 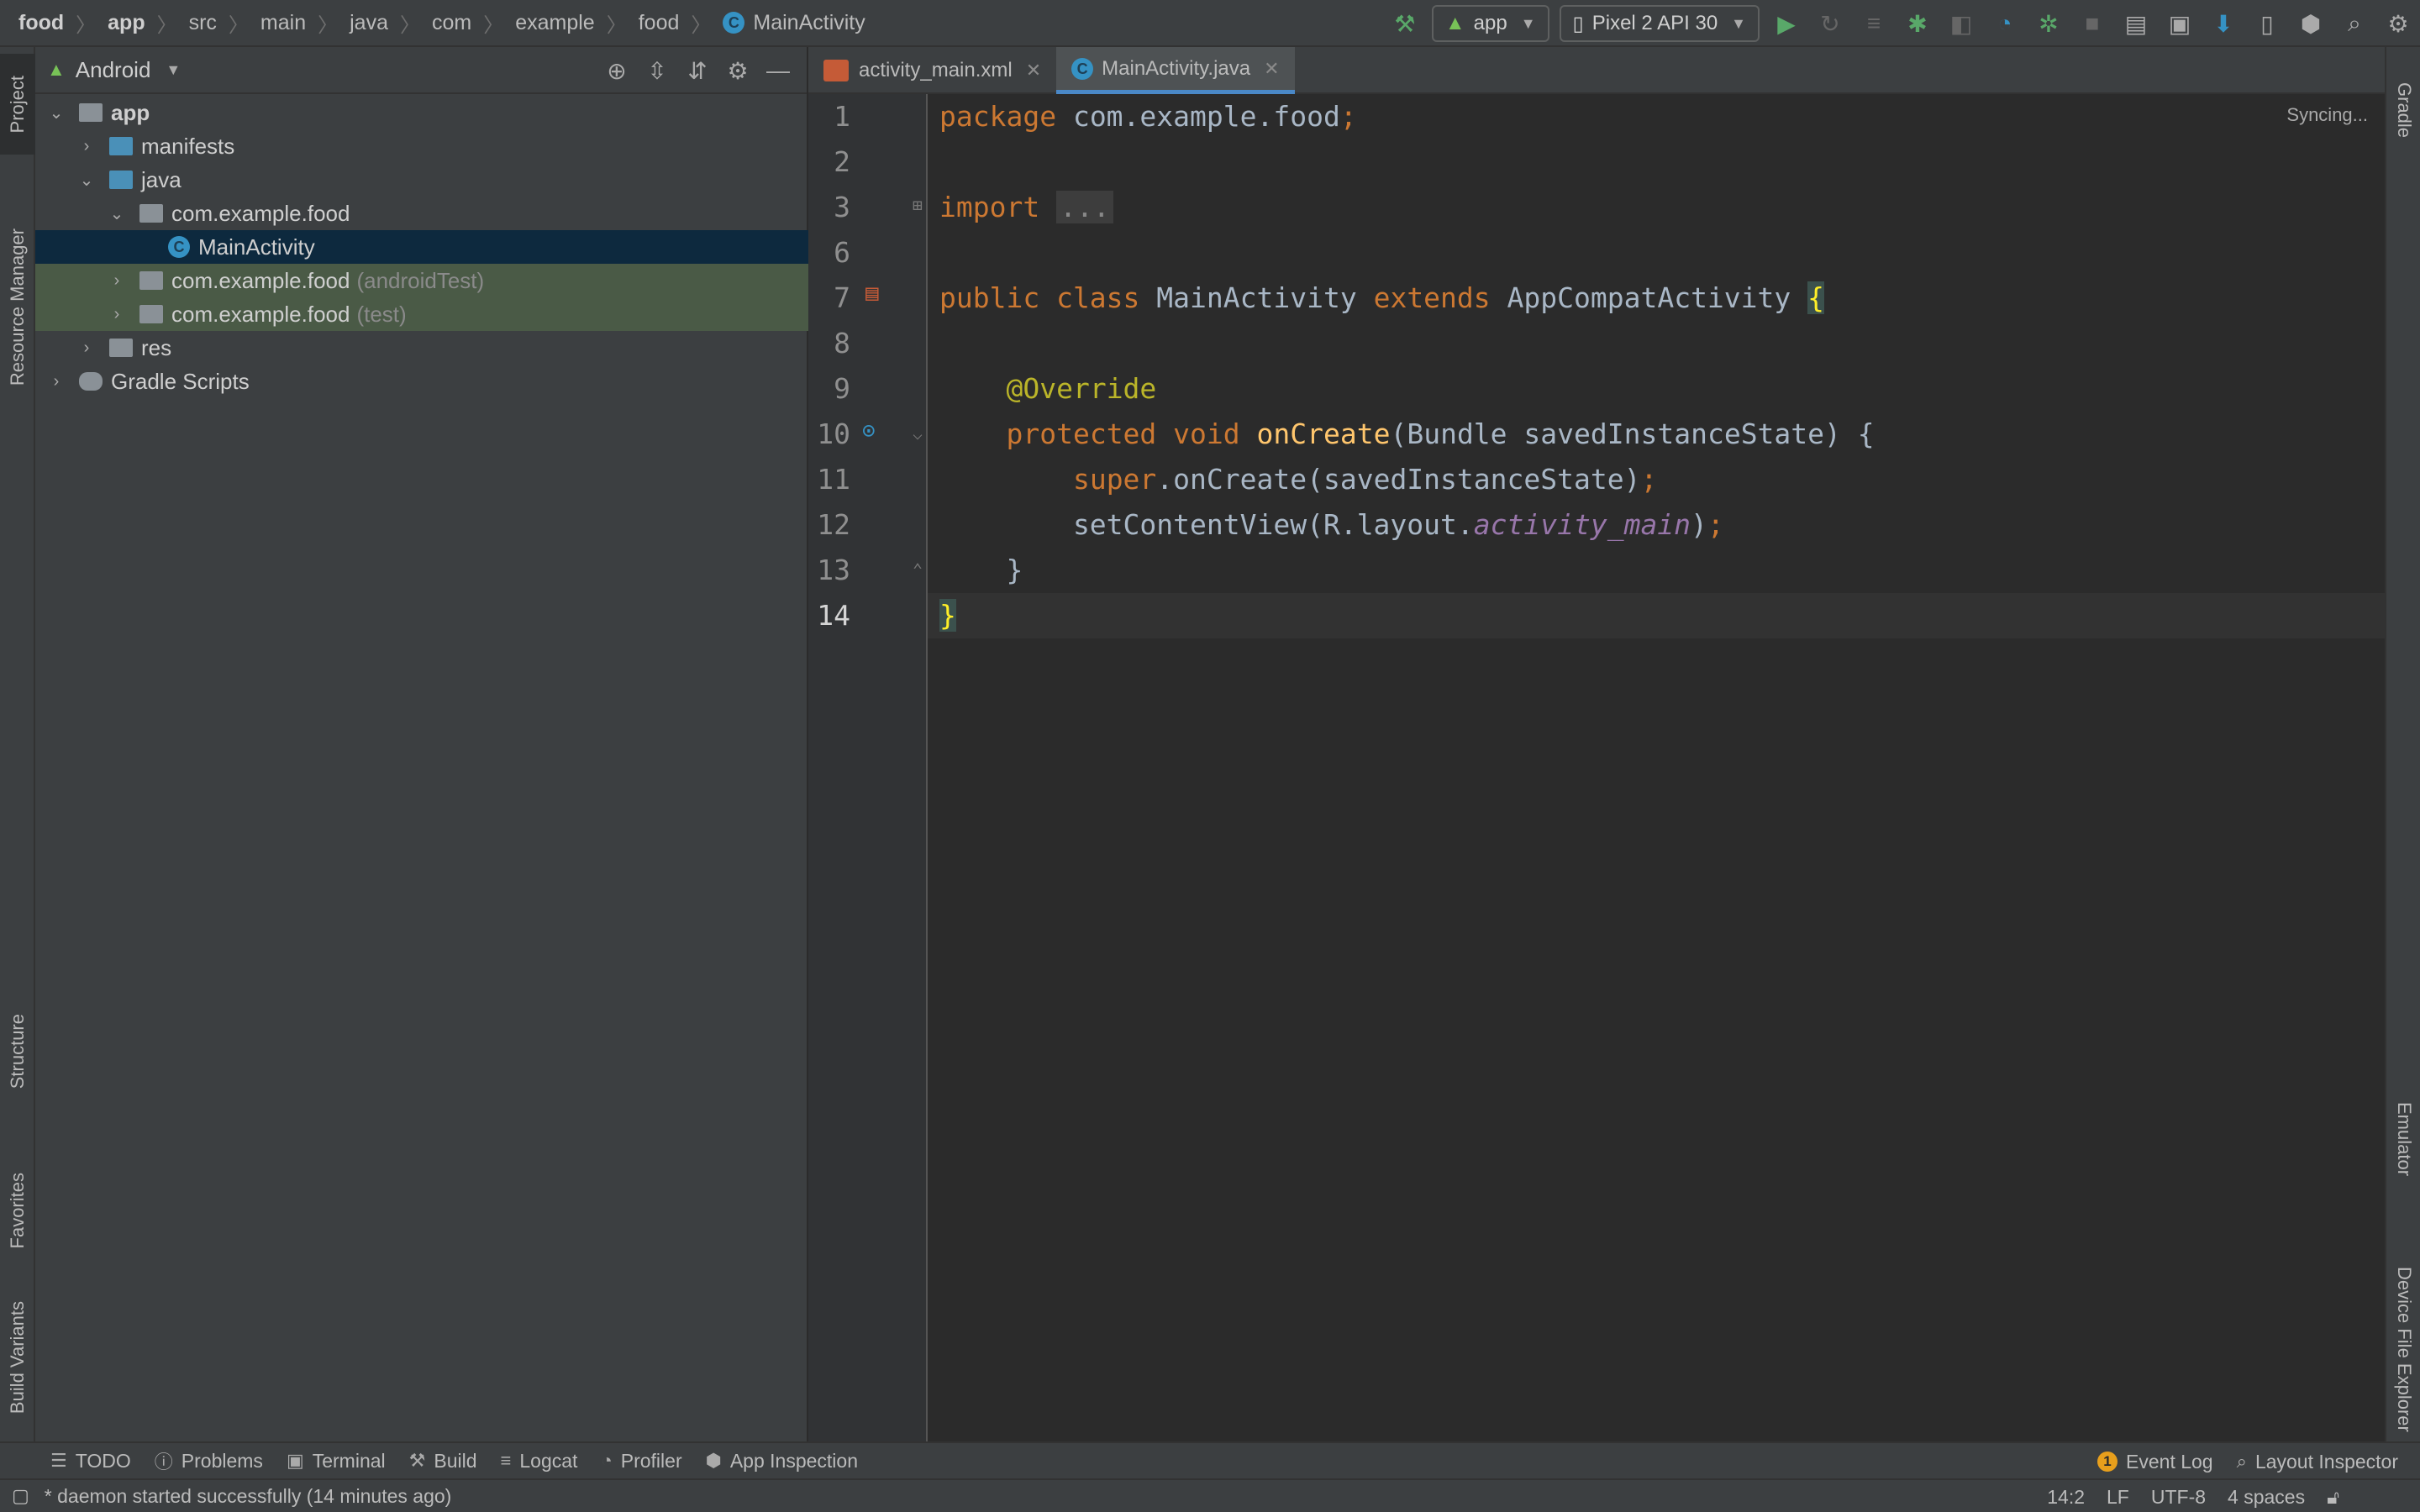 What do you see at coordinates (2004, 23) in the screenshot?
I see `profile-icon: ◔` at bounding box center [2004, 23].